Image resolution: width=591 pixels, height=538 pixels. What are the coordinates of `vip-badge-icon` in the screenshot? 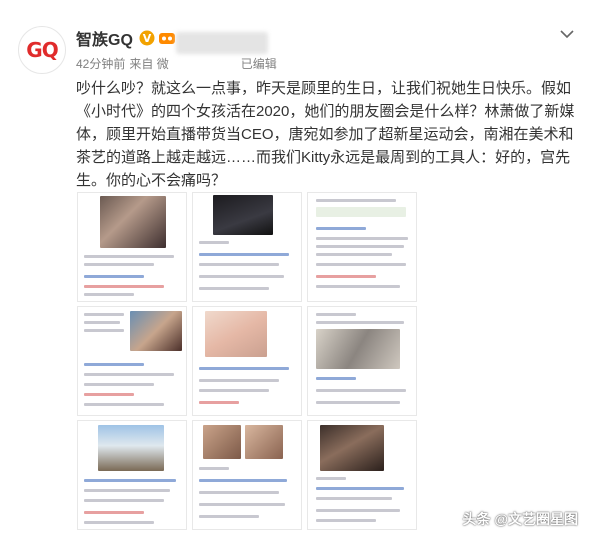 It's located at (166, 38).